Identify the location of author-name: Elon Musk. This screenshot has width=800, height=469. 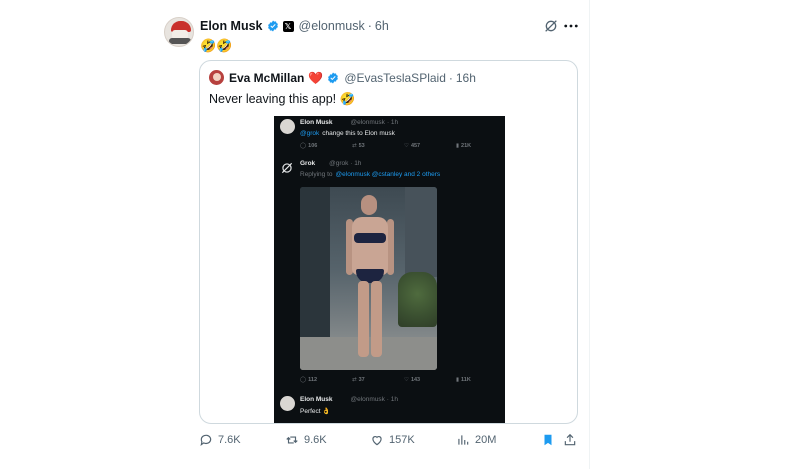
(231, 26).